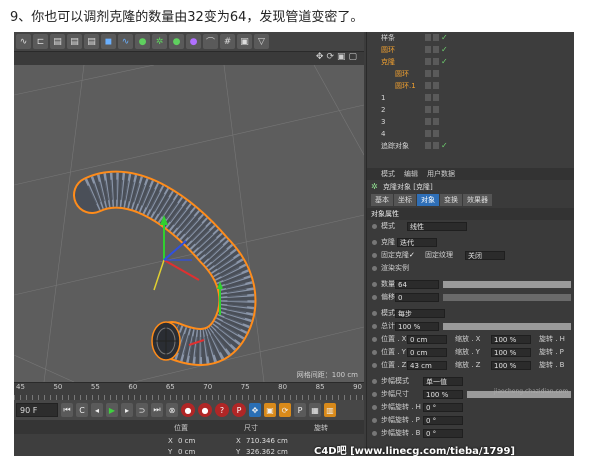 The image size is (596, 460). I want to click on autokey-icon: ●, so click(205, 410).